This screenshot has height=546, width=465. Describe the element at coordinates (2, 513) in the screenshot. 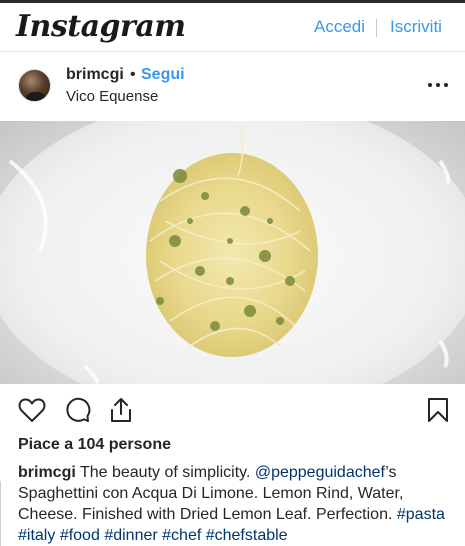

I see `left-edge-line` at that location.